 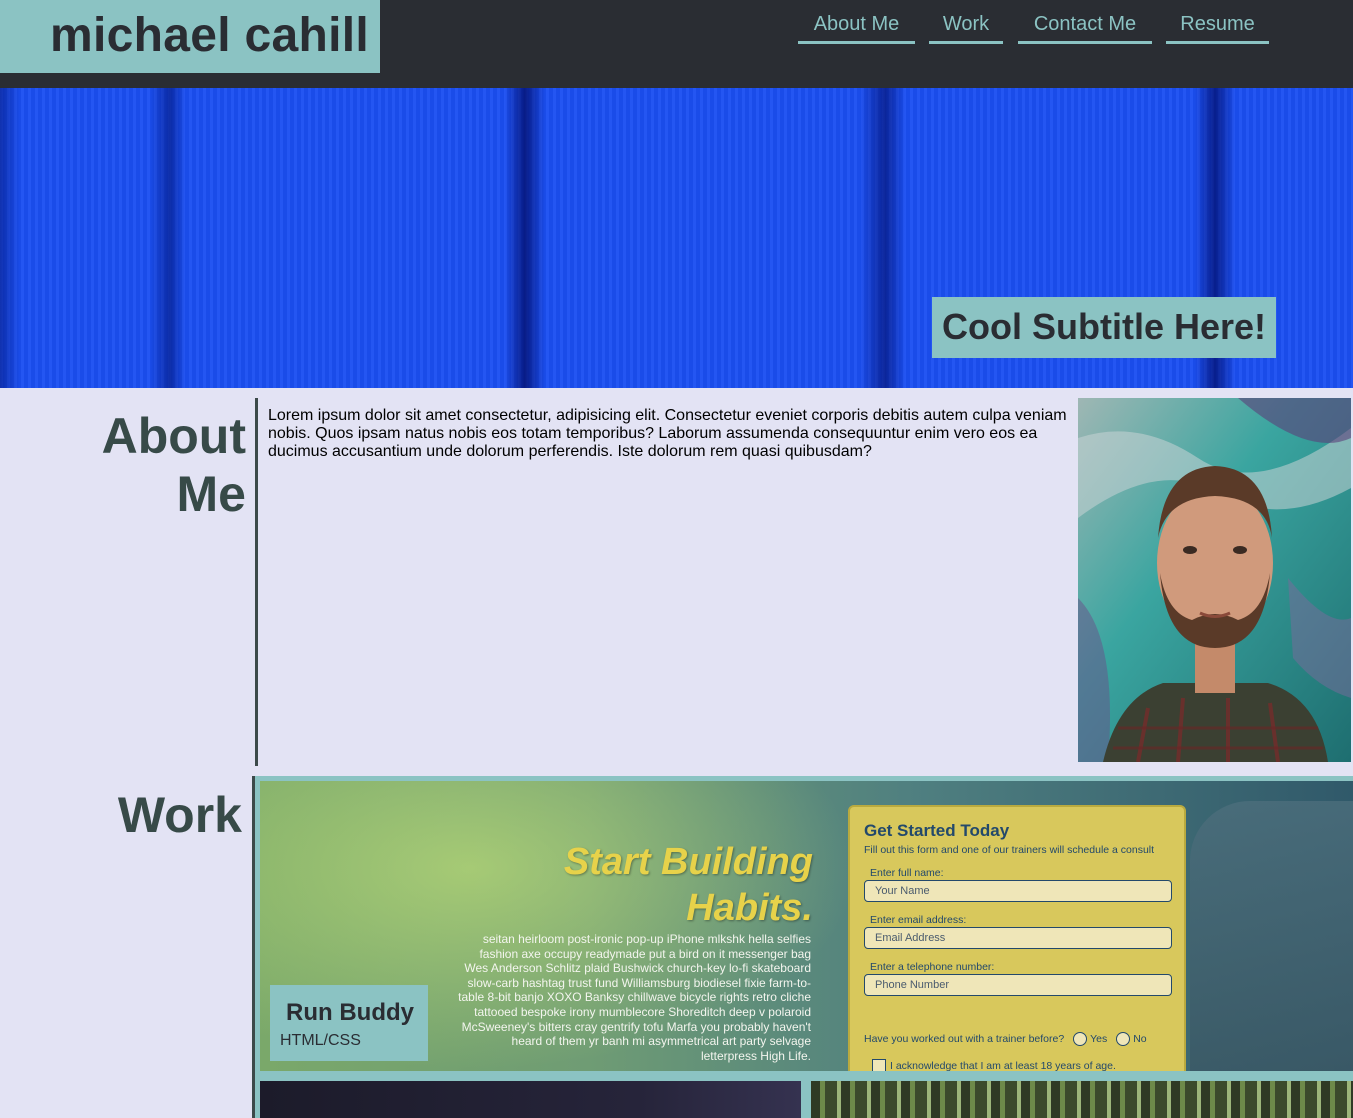 I want to click on phone-label: Enter a telephone number:, so click(x=932, y=967).